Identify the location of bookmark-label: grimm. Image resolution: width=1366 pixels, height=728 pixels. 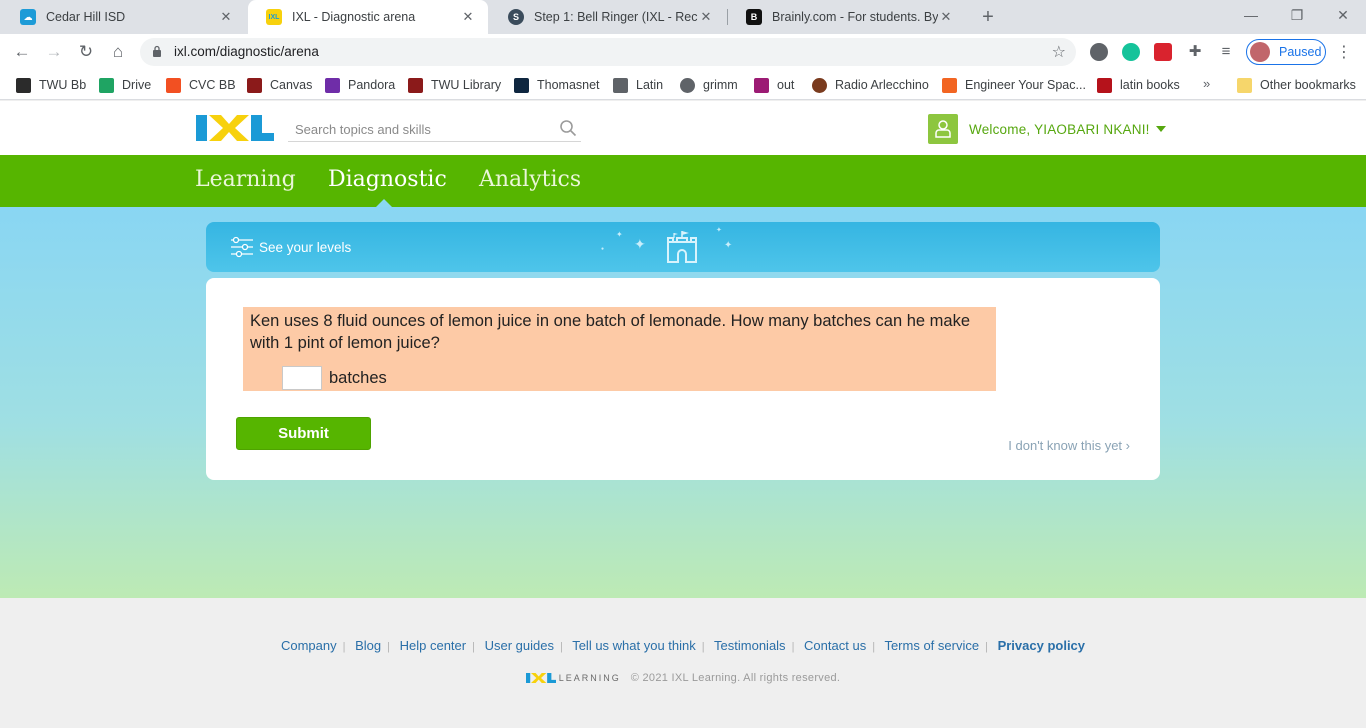
(720, 85).